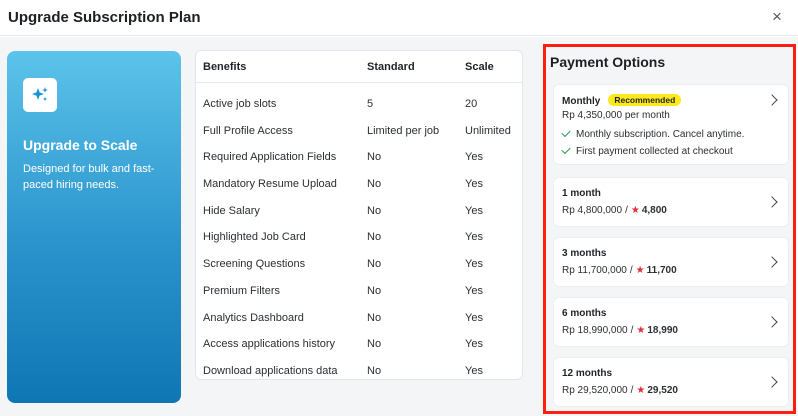 This screenshot has width=798, height=416. I want to click on column-header-standard: Standard, so click(391, 67).